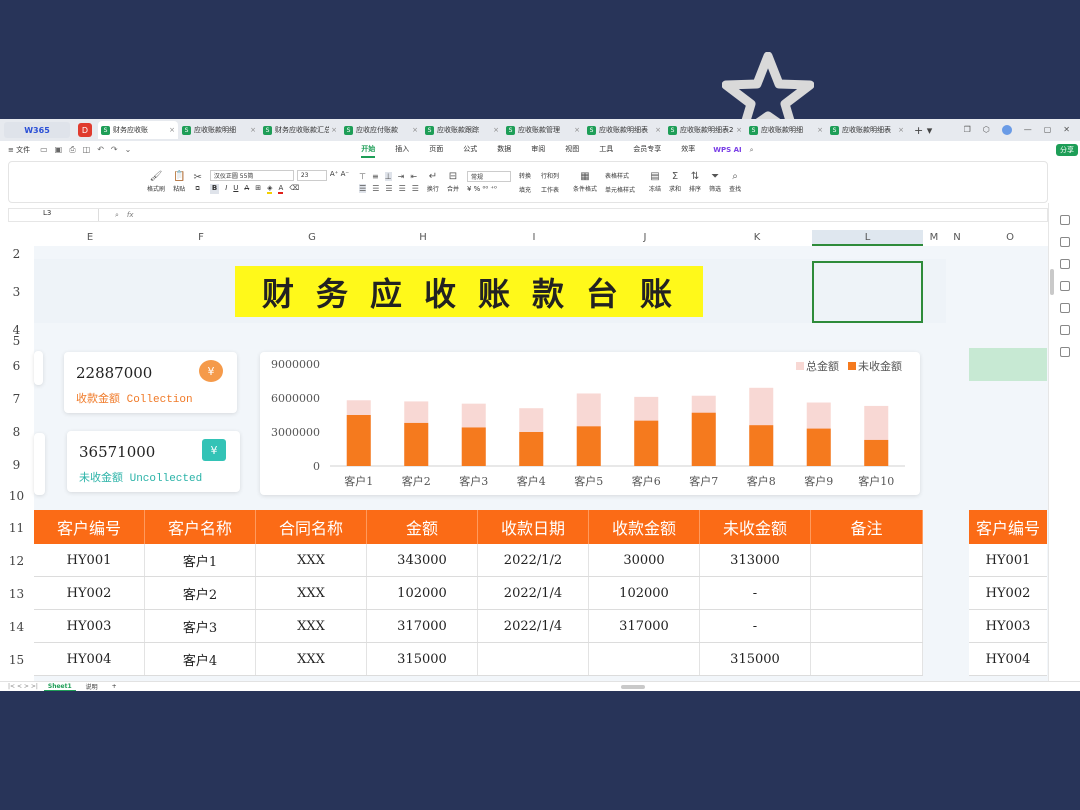  Describe the element at coordinates (462, 130) in the screenshot. I see `doc-tab: S 应收账款跟踪 ×` at that location.